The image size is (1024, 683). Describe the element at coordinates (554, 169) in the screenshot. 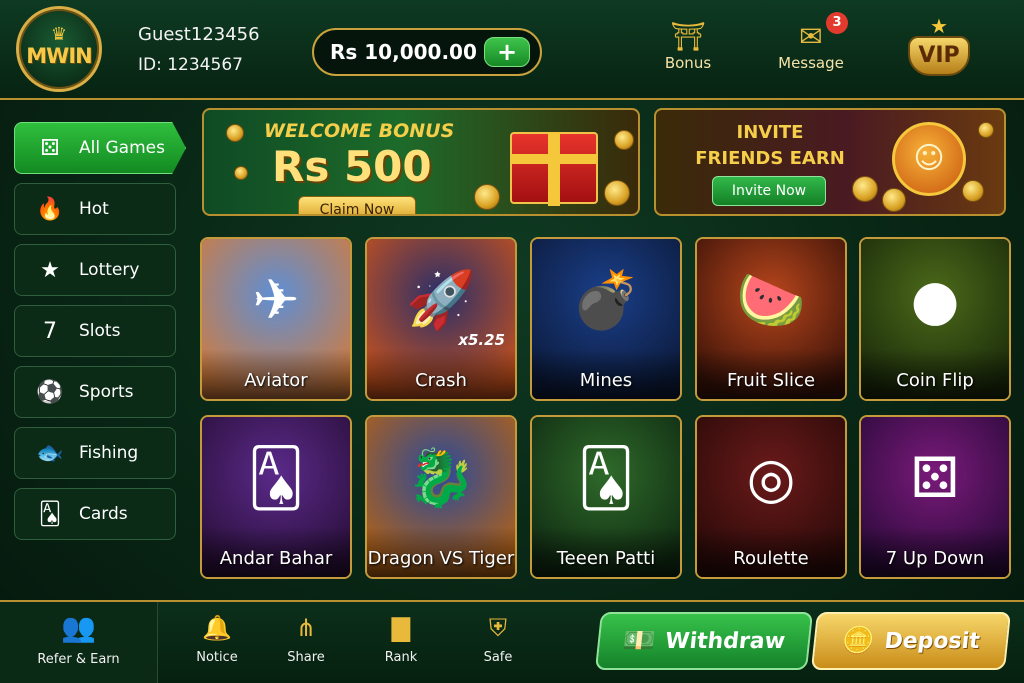

I see `gift-box-icon` at that location.